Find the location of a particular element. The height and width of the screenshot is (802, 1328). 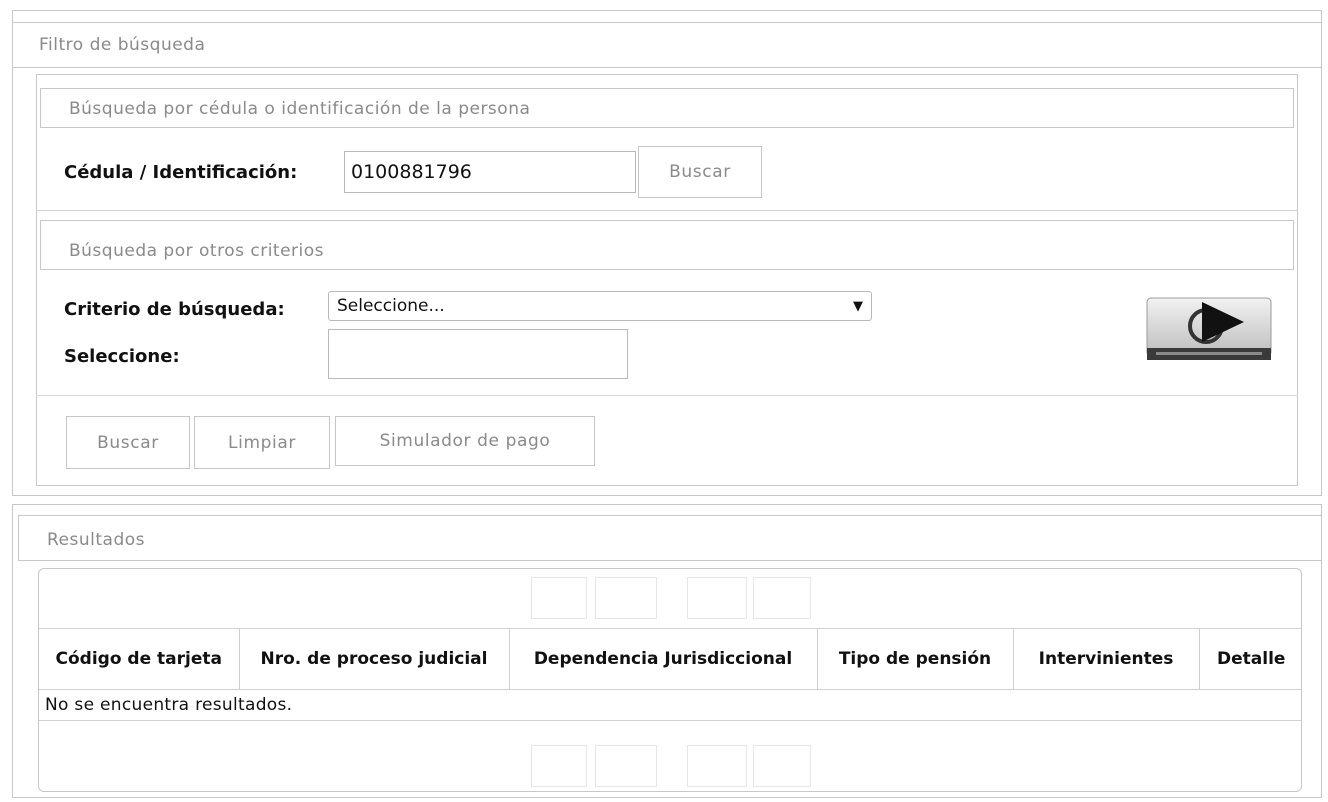

column-header-process-number: Nro. de proceso judicial is located at coordinates (374, 659).